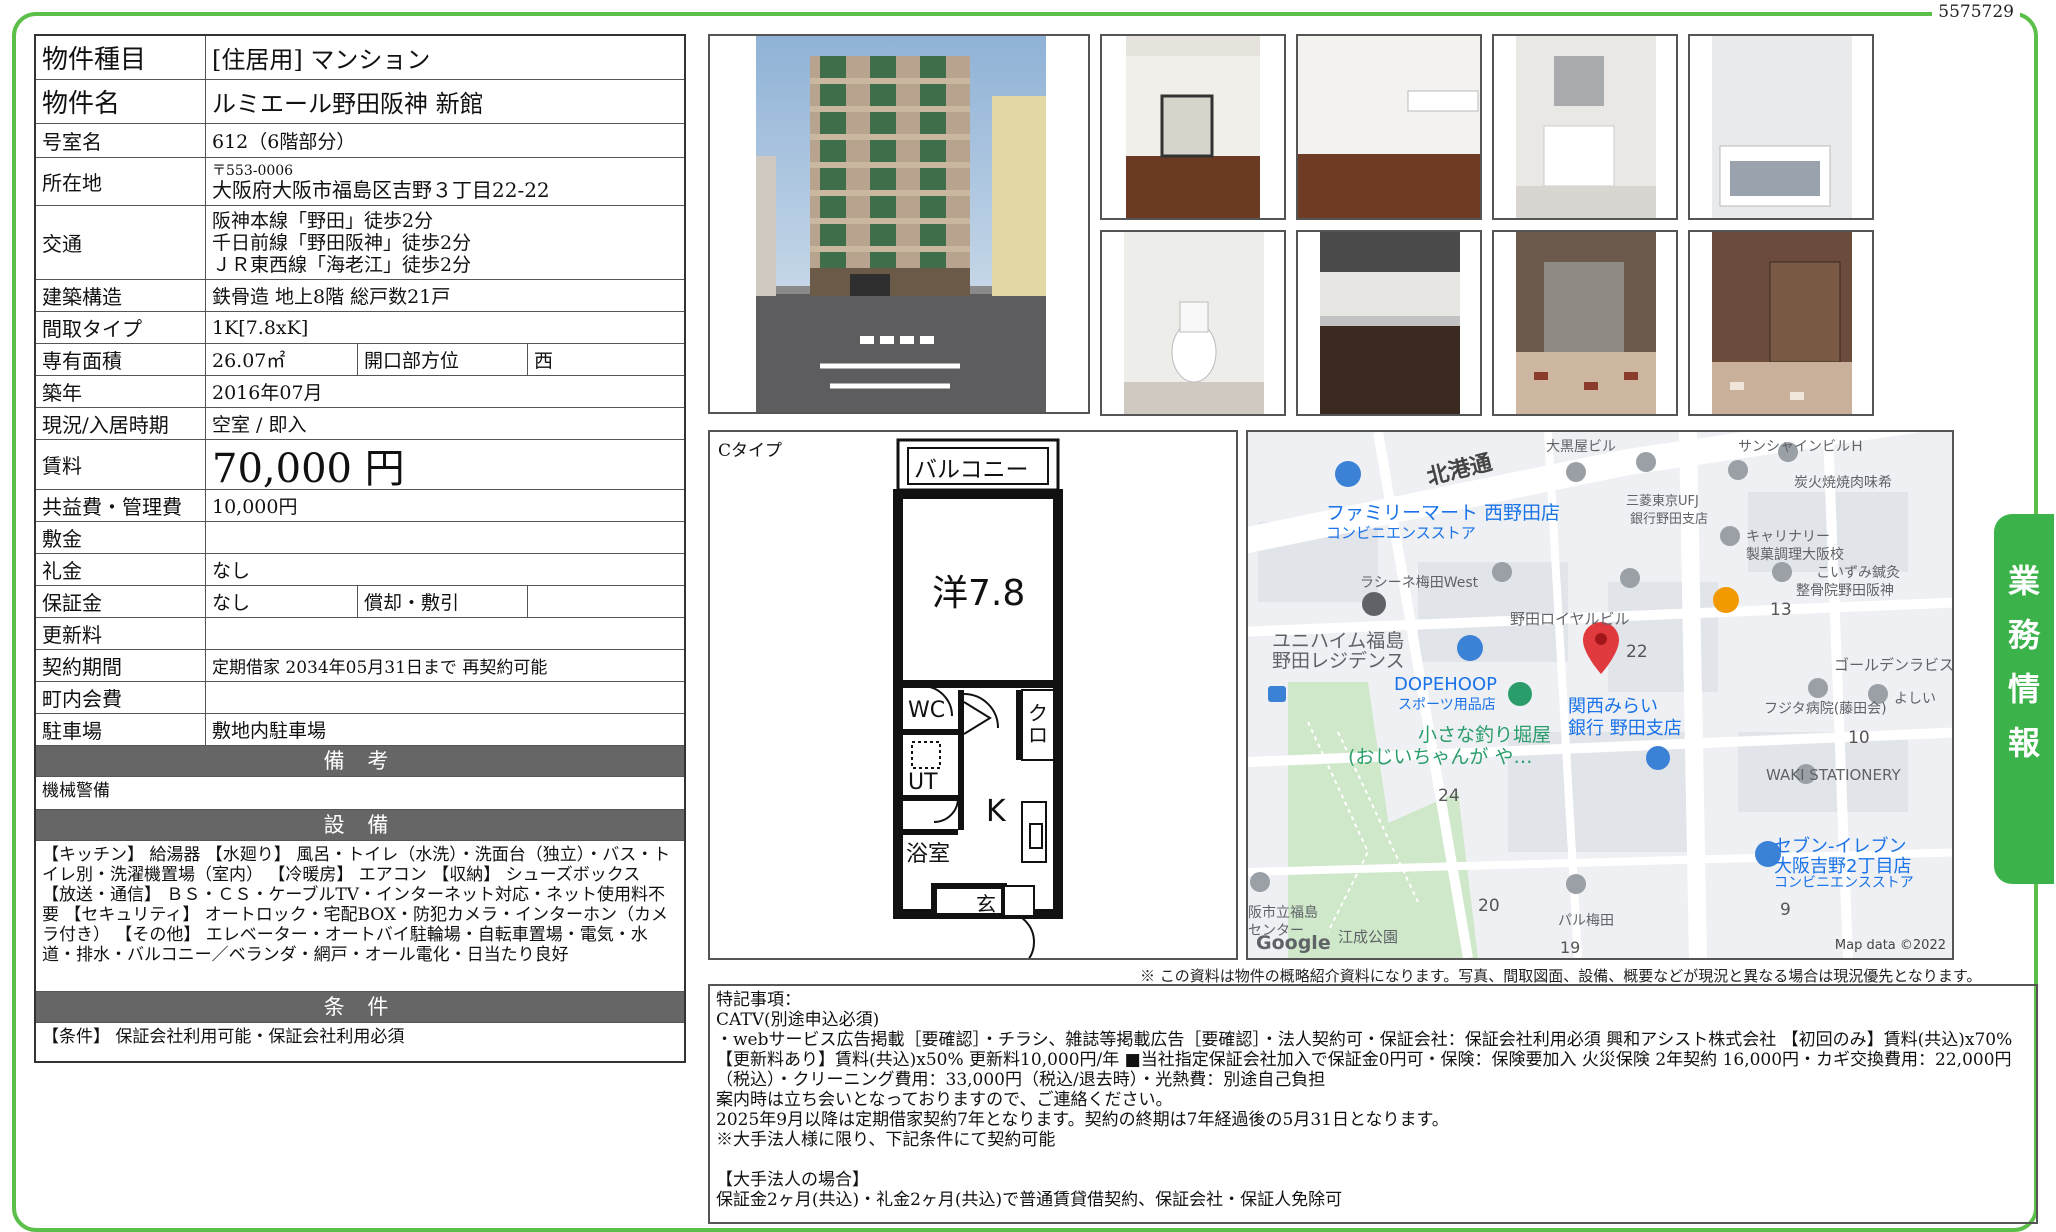 The width and height of the screenshot is (2056, 1232). I want to click on type-value: [住居用] マンション, so click(321, 60).